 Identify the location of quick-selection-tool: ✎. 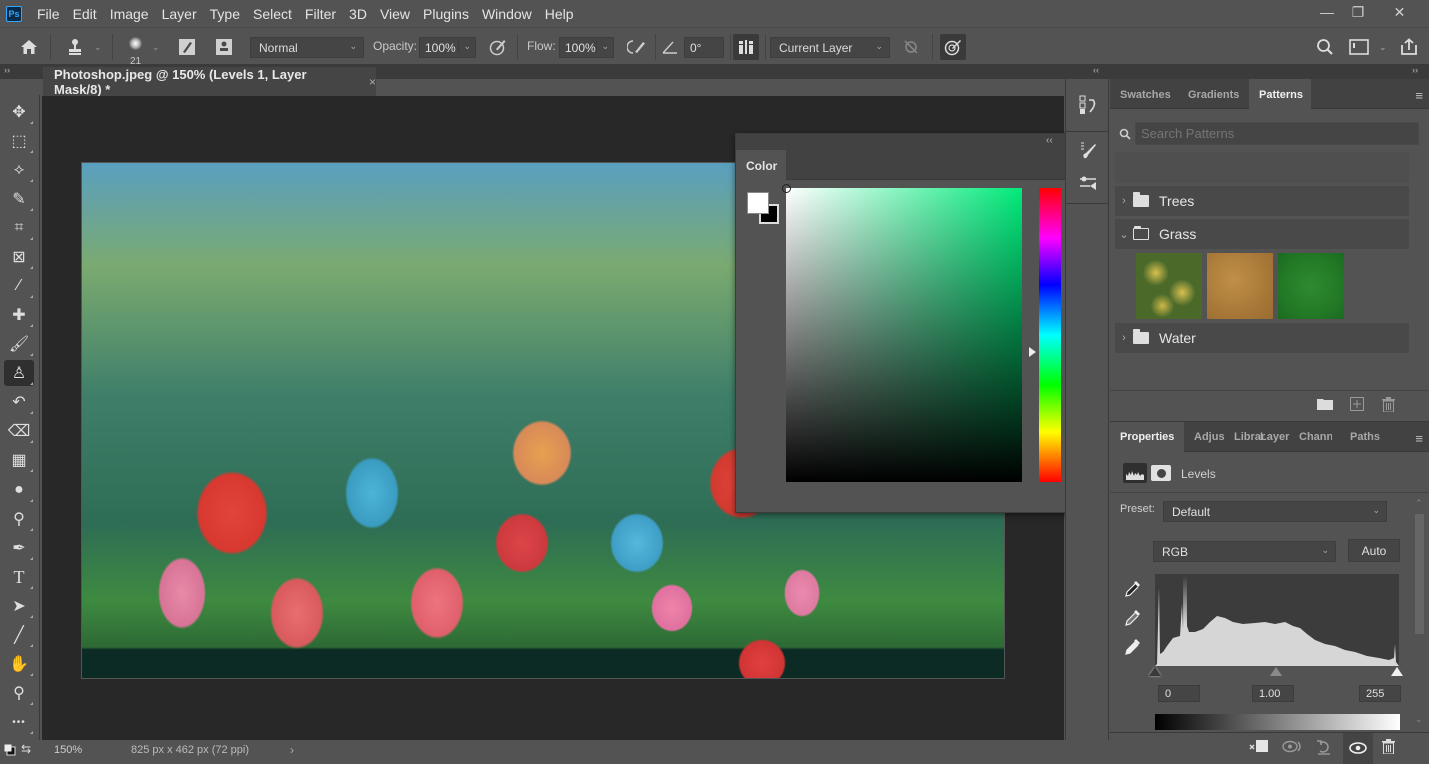
(19, 199).